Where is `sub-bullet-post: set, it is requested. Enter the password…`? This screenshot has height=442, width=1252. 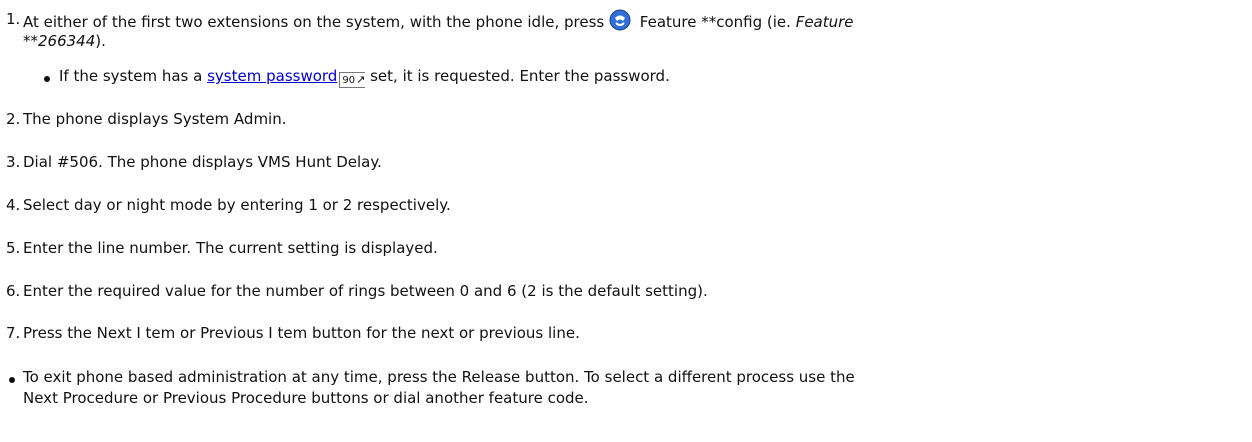 sub-bullet-post: set, it is requested. Enter the password… is located at coordinates (520, 76).